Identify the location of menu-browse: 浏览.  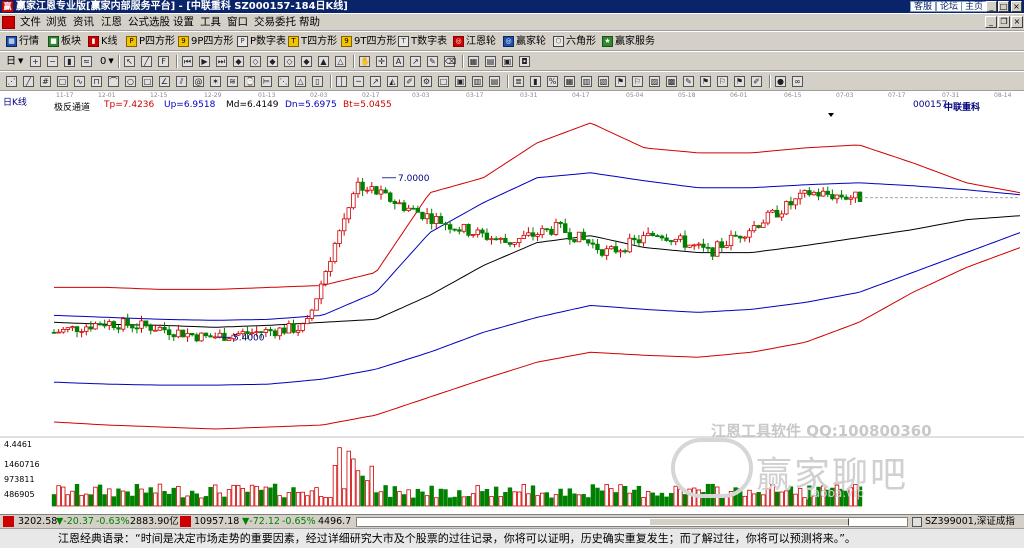
(56, 22).